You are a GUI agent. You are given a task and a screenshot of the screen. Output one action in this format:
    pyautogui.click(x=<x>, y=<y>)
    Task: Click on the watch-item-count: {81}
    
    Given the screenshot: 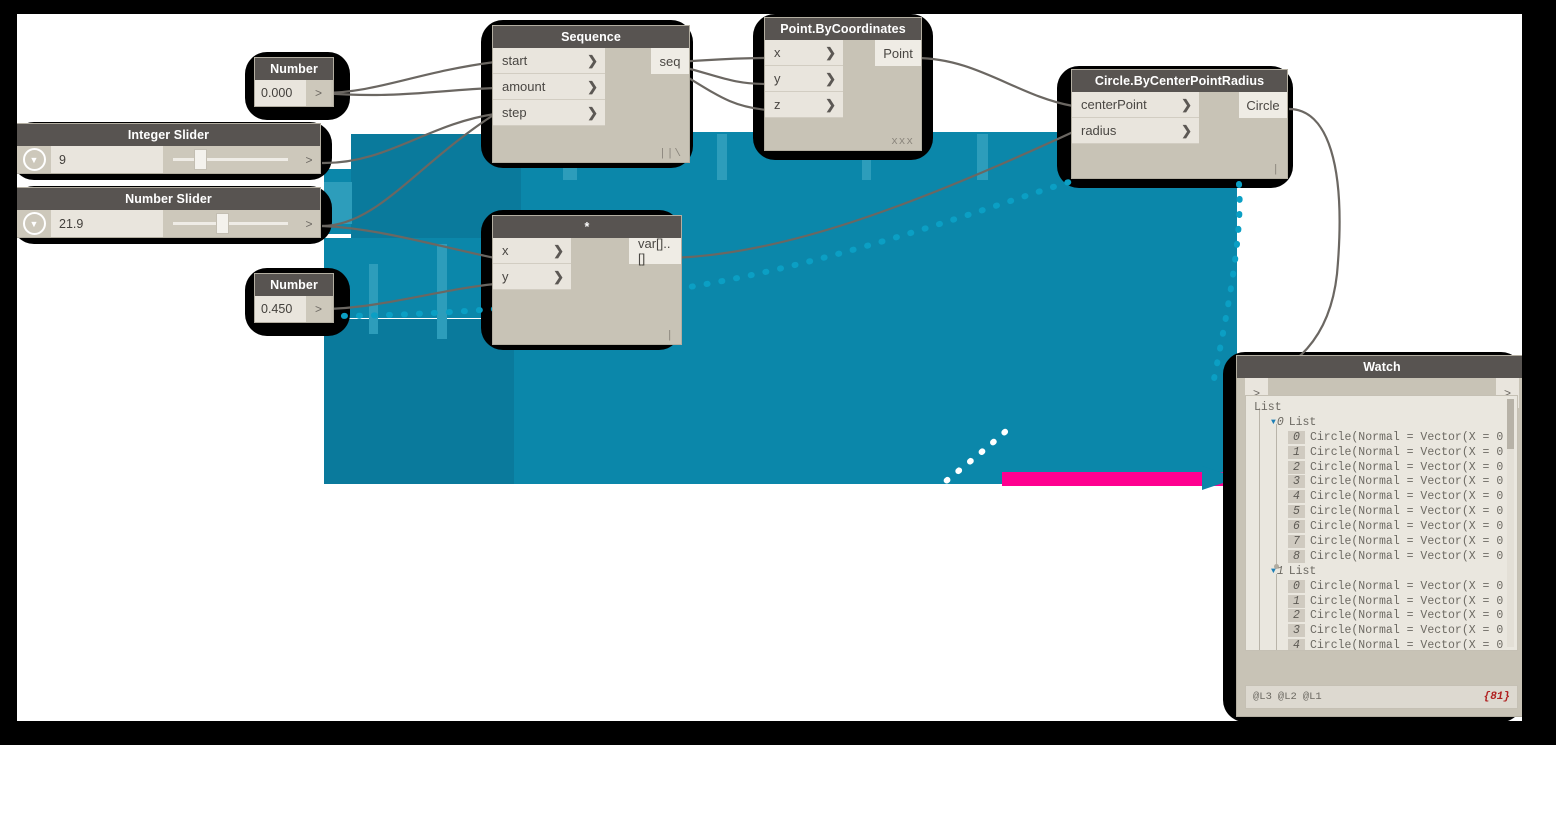 What is the action you would take?
    pyautogui.click(x=1496, y=697)
    